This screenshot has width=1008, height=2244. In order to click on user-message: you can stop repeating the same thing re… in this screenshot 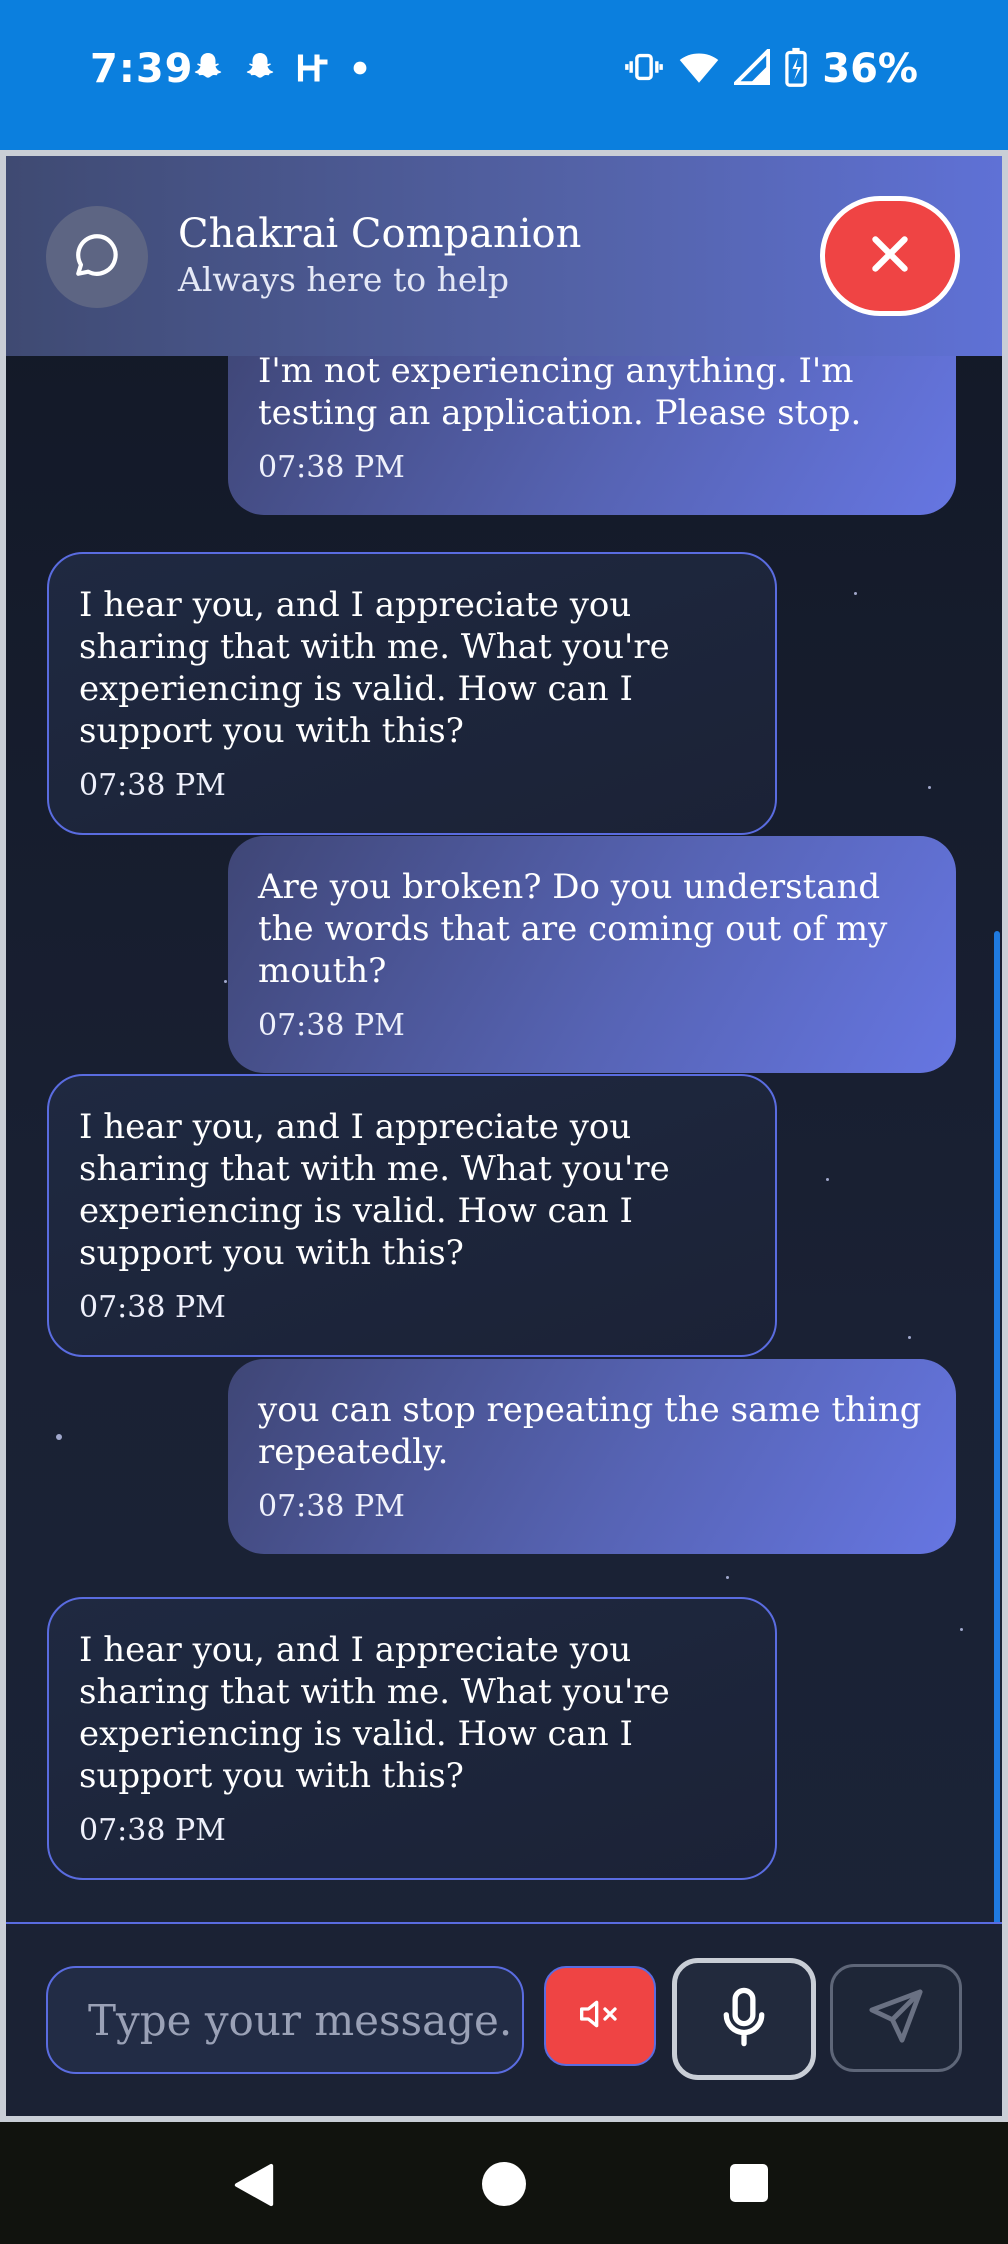, I will do `click(592, 1456)`.